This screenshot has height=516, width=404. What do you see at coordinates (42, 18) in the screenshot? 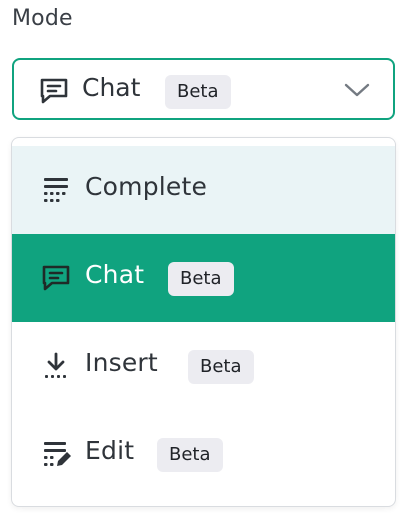
I see `mode-label: Mode` at bounding box center [42, 18].